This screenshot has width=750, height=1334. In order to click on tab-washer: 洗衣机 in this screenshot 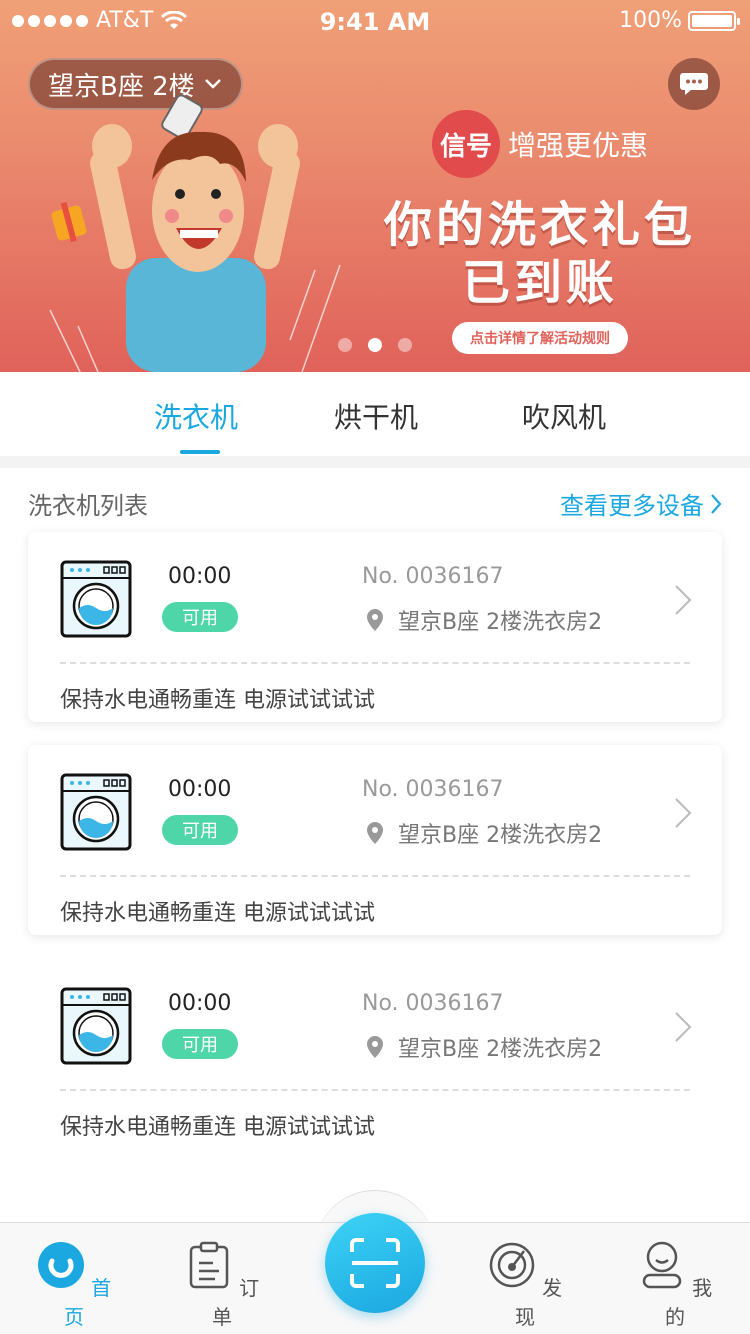, I will do `click(196, 416)`.